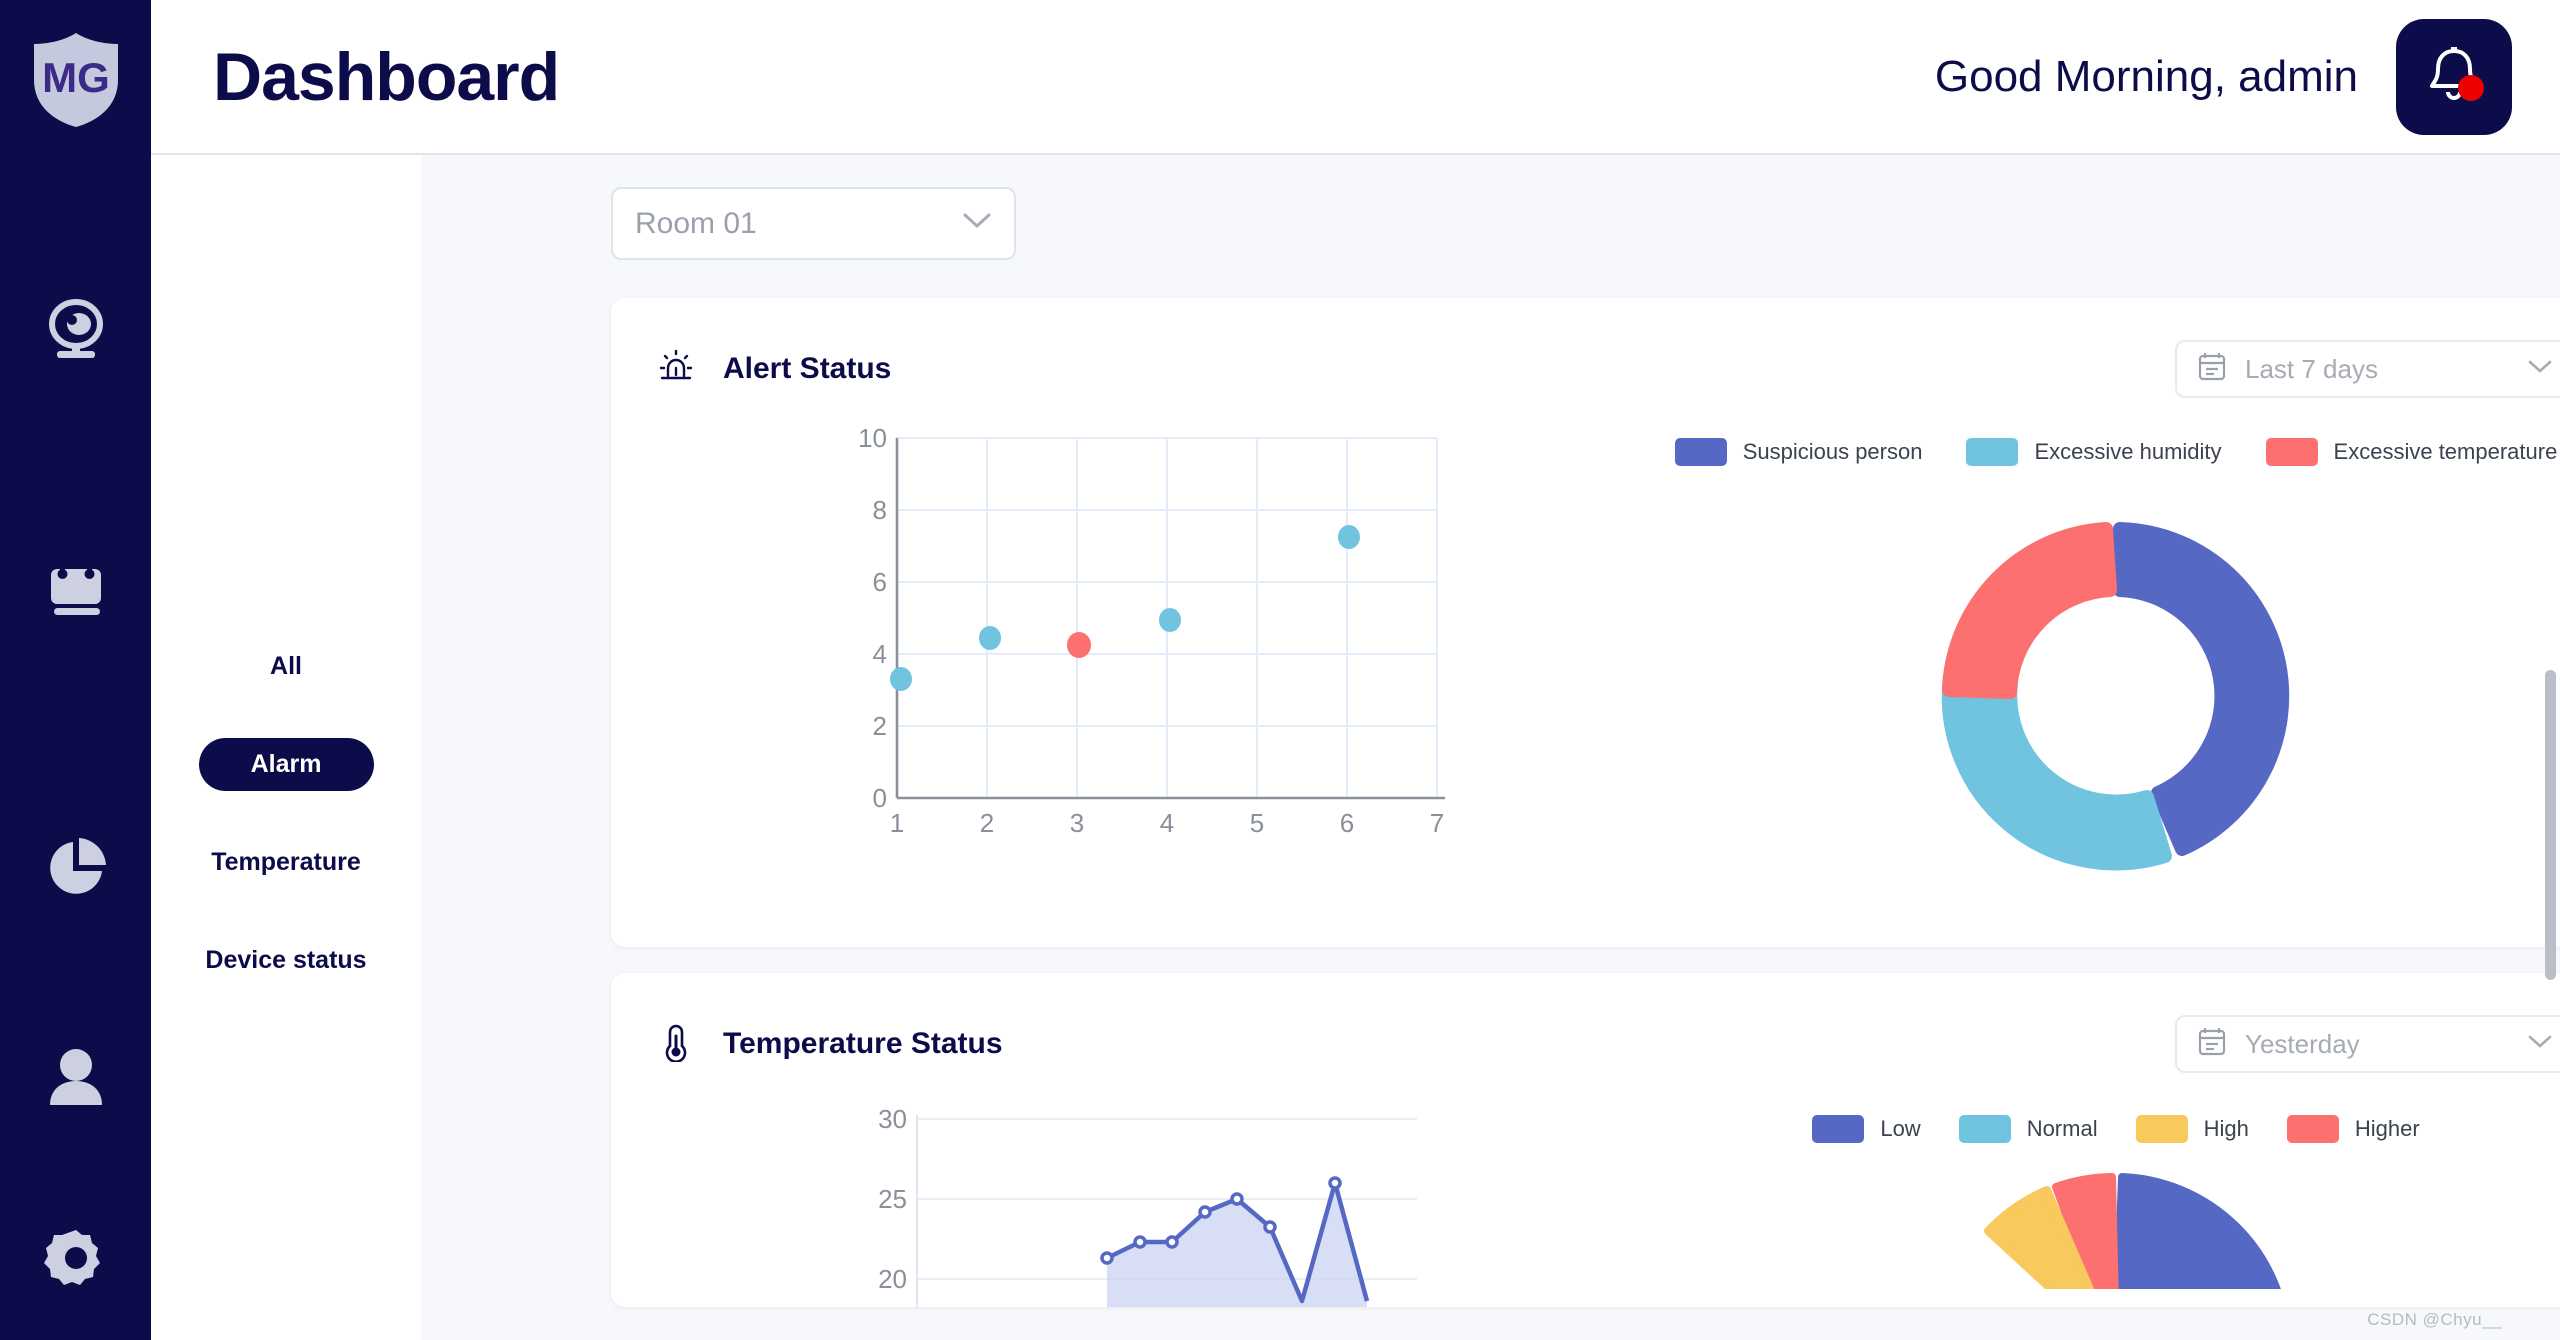 The width and height of the screenshot is (2560, 1340). Describe the element at coordinates (1257, 823) in the screenshot. I see `svg-text: 5` at that location.